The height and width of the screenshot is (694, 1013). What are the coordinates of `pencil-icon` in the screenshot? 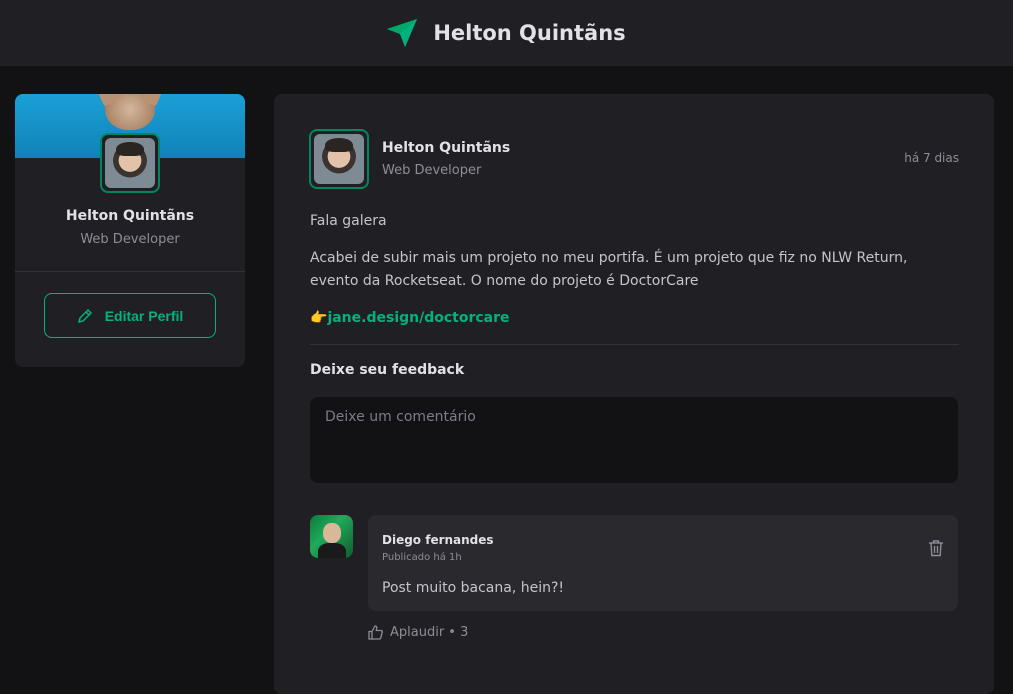 It's located at (84, 315).